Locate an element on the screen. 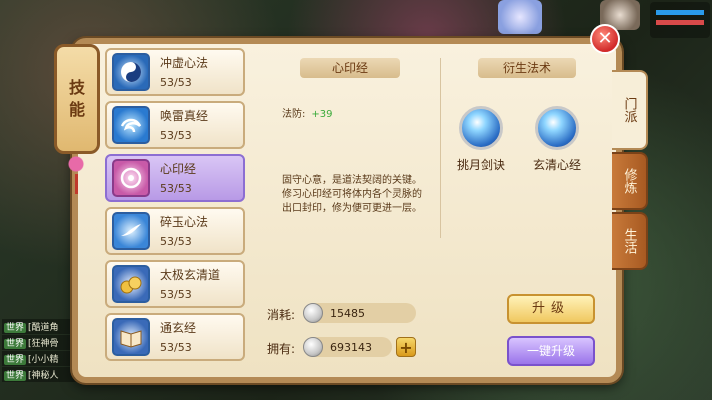  derived-skill-name: 挑月剑诀 is located at coordinates (480, 165).